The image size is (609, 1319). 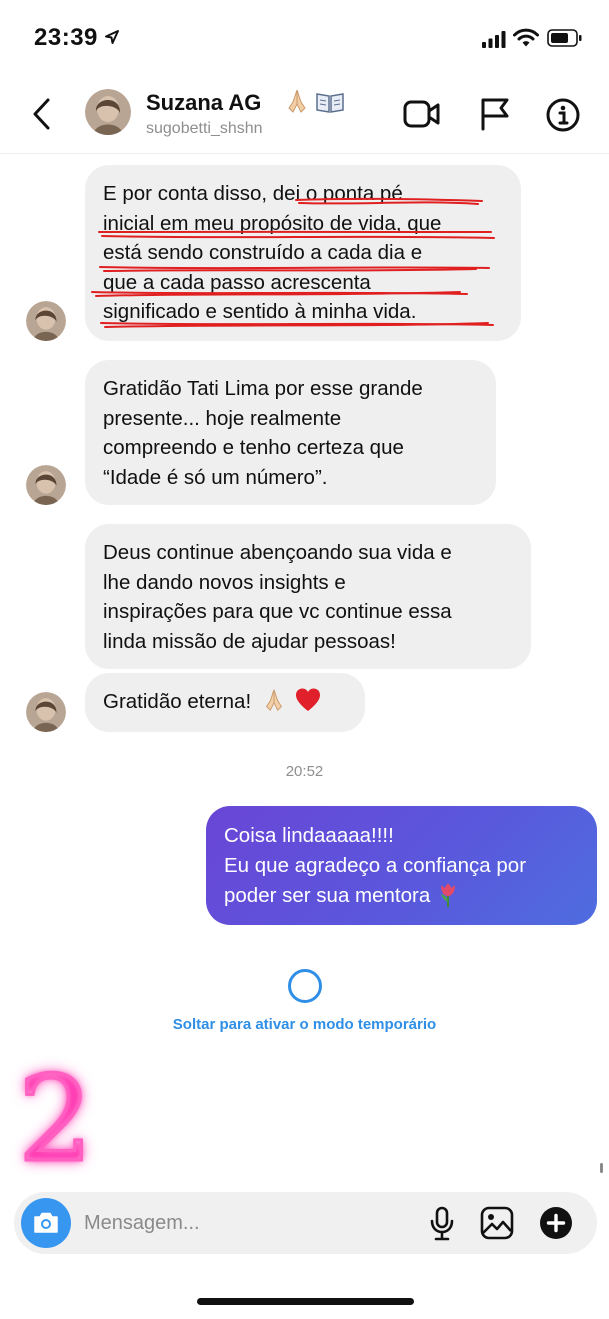 What do you see at coordinates (224, 582) in the screenshot?
I see `message-line: lhe dando novos insights e` at bounding box center [224, 582].